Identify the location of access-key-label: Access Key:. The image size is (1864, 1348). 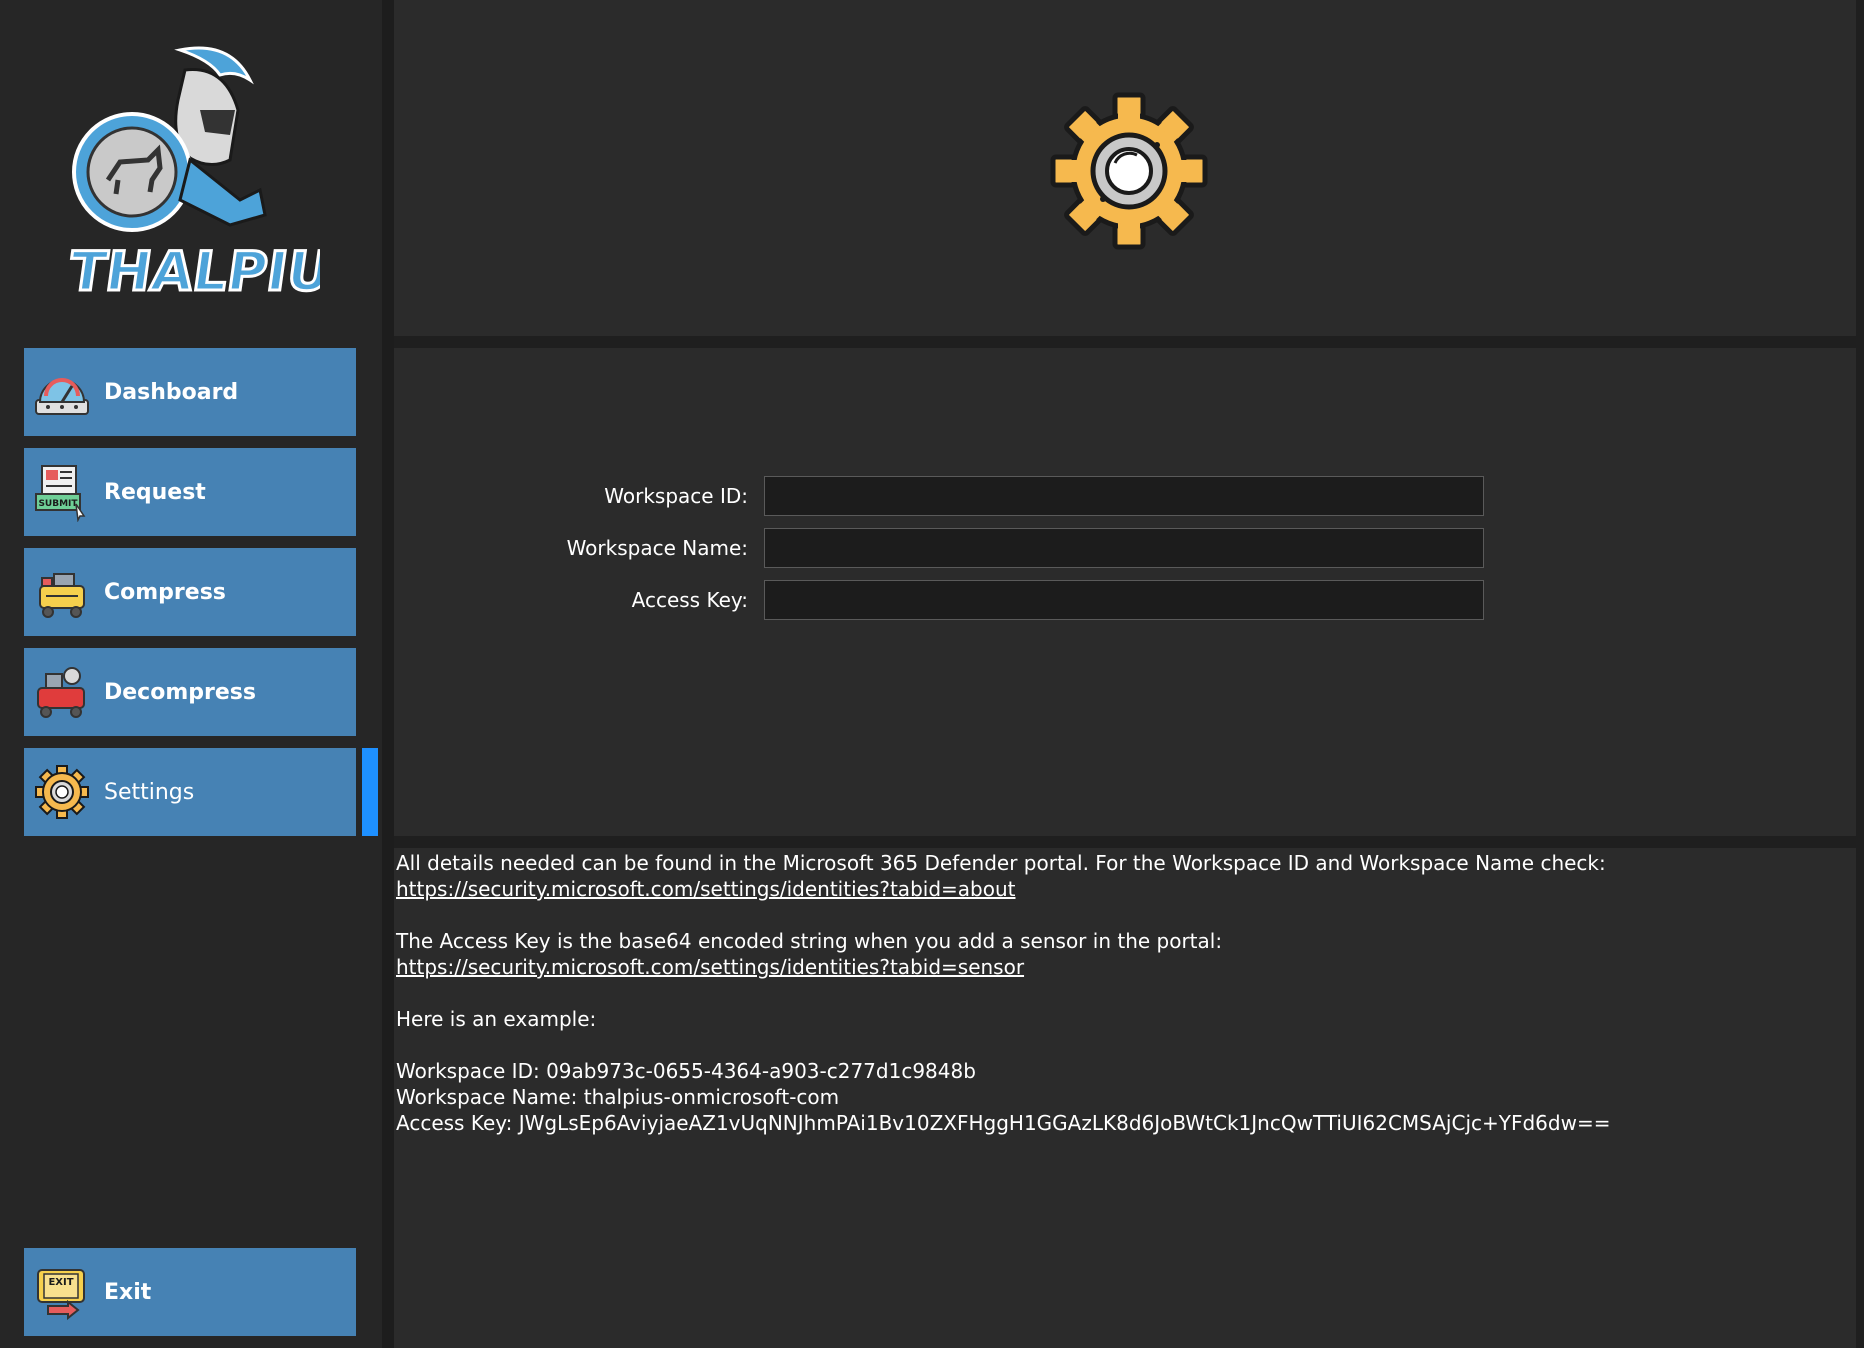
(689, 600).